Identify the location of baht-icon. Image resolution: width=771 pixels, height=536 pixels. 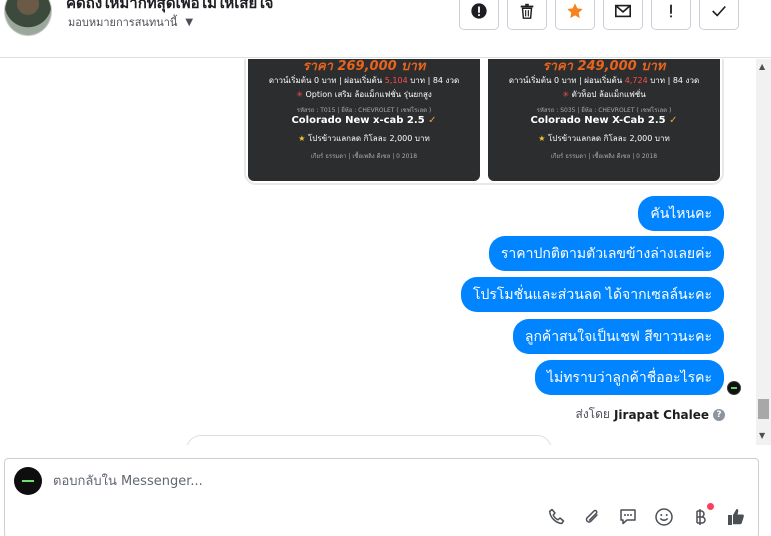
(701, 517).